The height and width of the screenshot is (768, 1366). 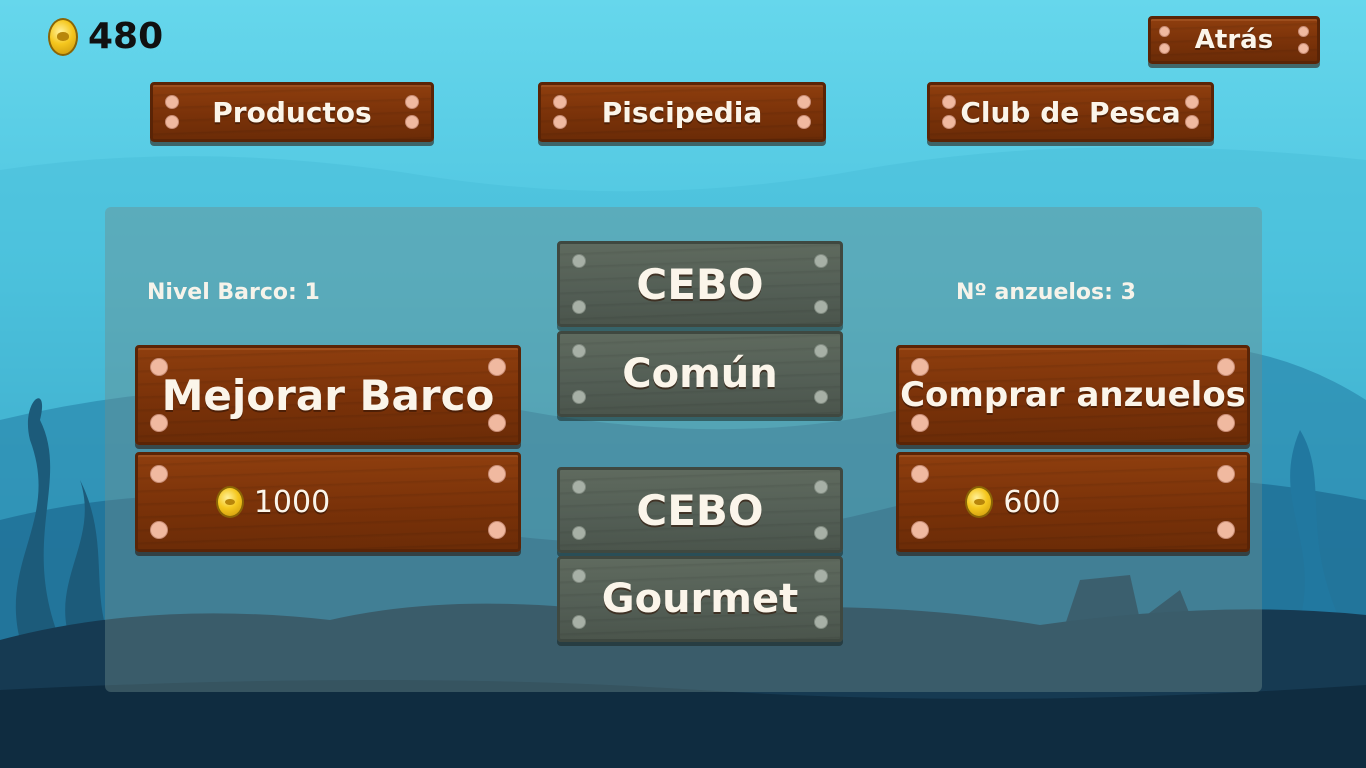 I want to click on tab-productos: Productos, so click(x=292, y=112).